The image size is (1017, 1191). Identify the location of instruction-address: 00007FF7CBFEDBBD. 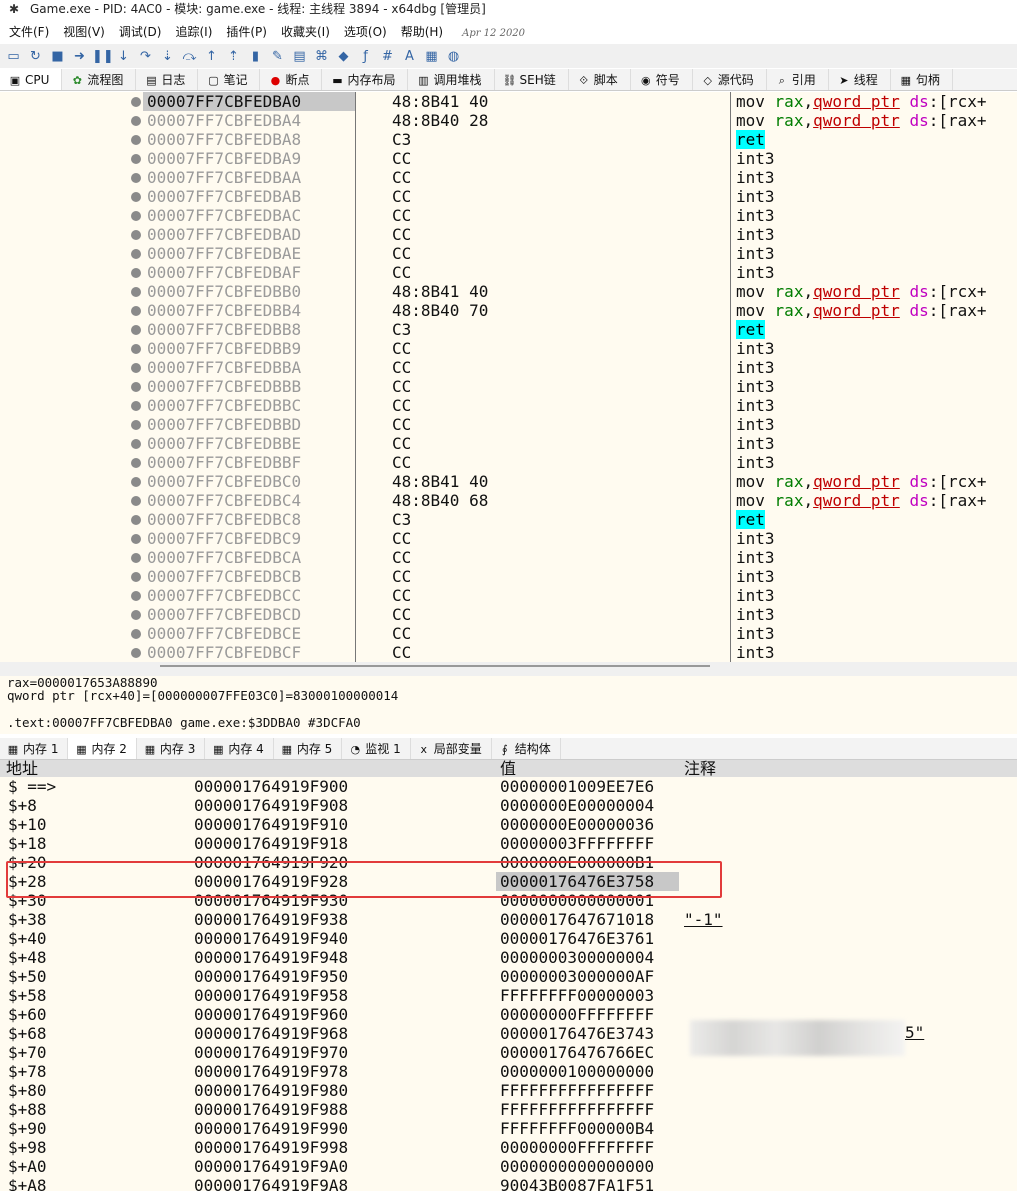
(224, 424).